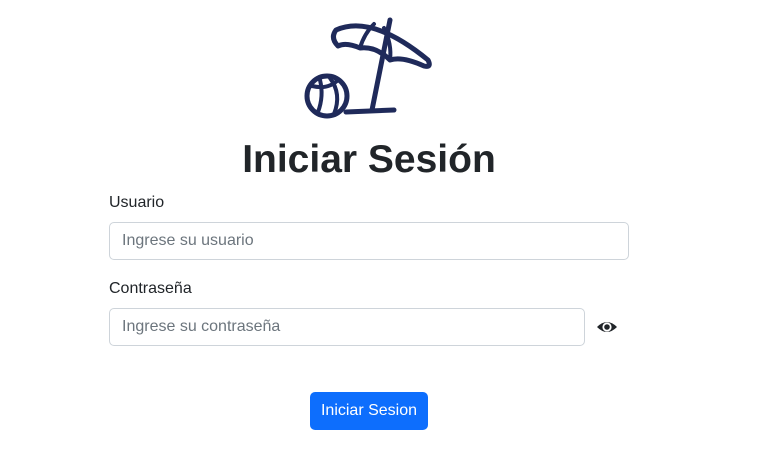 The height and width of the screenshot is (464, 764). Describe the element at coordinates (369, 411) in the screenshot. I see `login-button: Iniciar Sesion` at that location.